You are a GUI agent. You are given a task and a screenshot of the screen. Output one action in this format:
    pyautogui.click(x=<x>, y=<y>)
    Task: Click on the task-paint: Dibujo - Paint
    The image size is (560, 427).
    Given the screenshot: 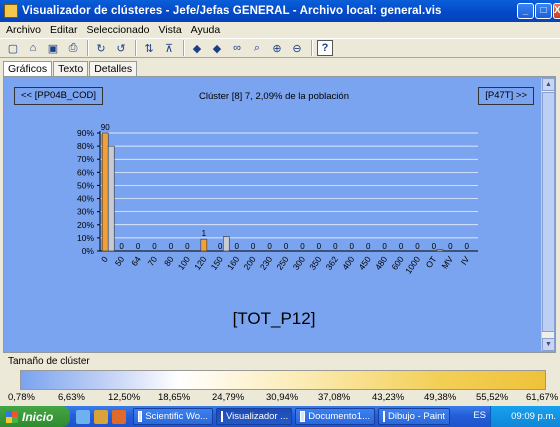 What is the action you would take?
    pyautogui.click(x=414, y=416)
    